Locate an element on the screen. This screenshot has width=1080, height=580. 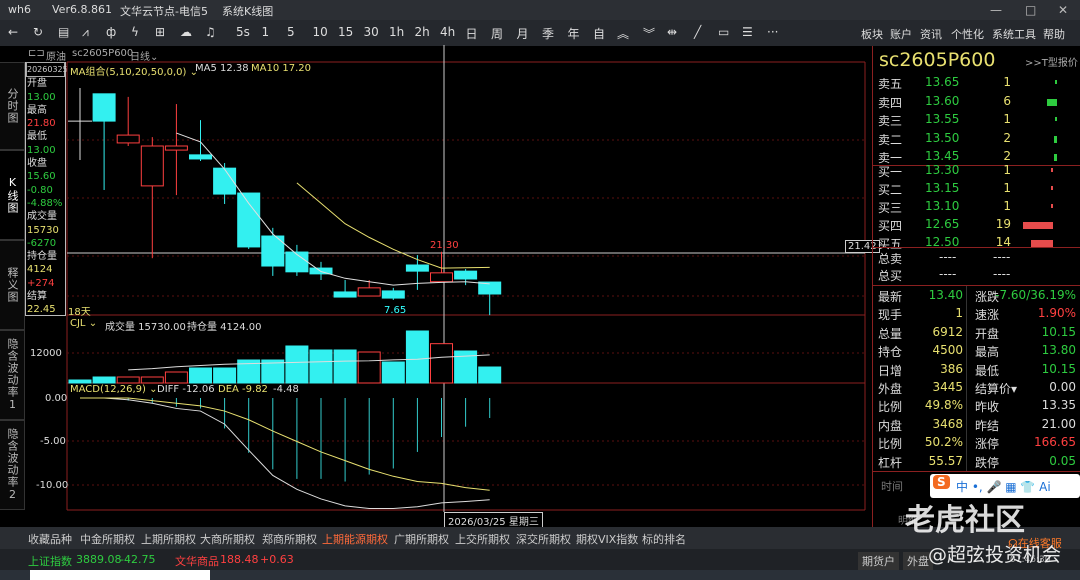
stat-label: 开盘 is located at coordinates (987, 333).